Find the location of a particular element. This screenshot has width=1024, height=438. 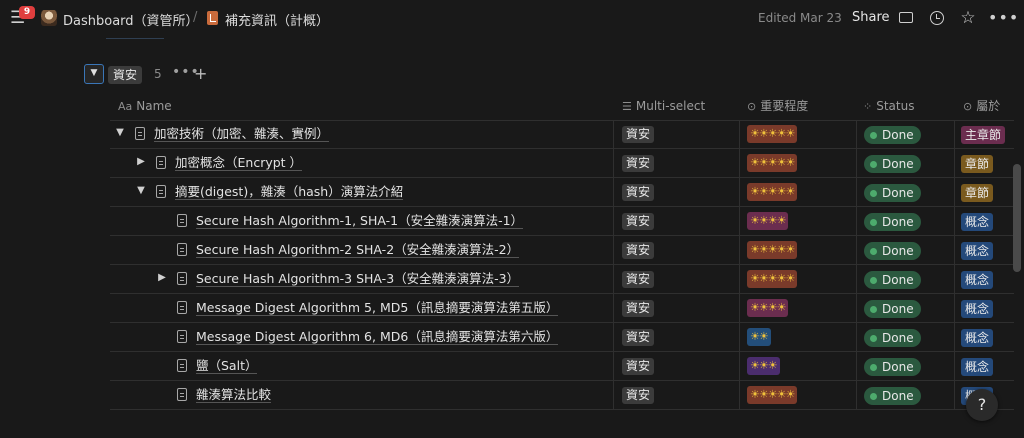

more-icon: ••• is located at coordinates (1003, 18).